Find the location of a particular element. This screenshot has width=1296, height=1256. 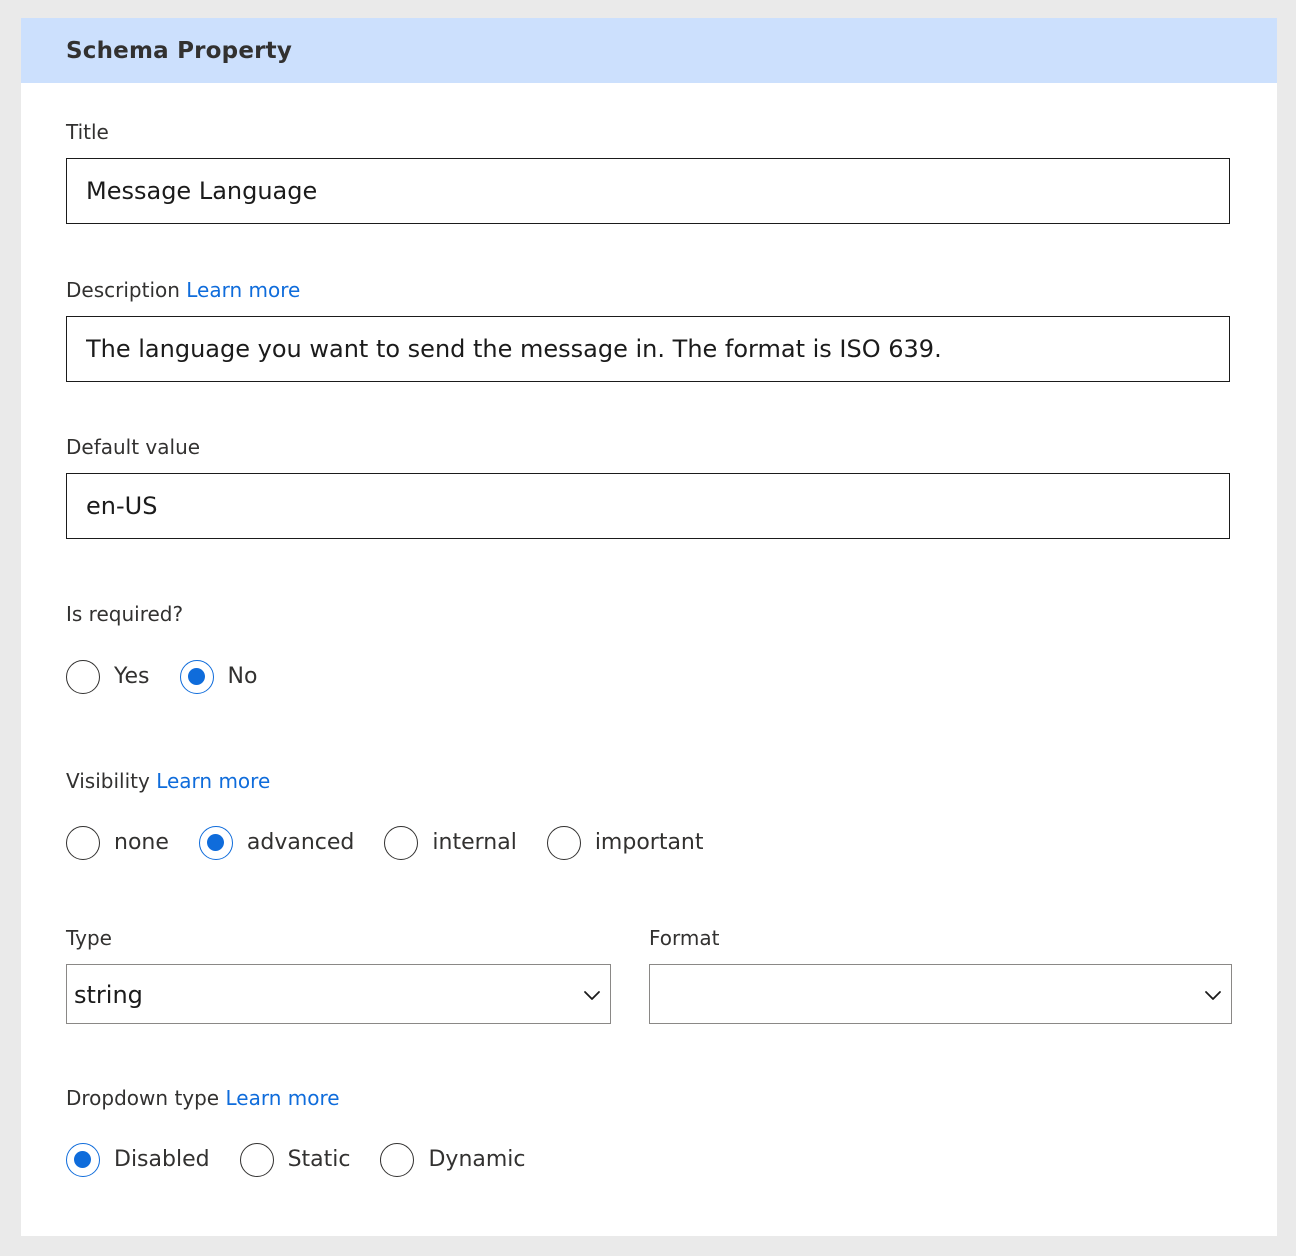

radio-label: advanced is located at coordinates (300, 842).